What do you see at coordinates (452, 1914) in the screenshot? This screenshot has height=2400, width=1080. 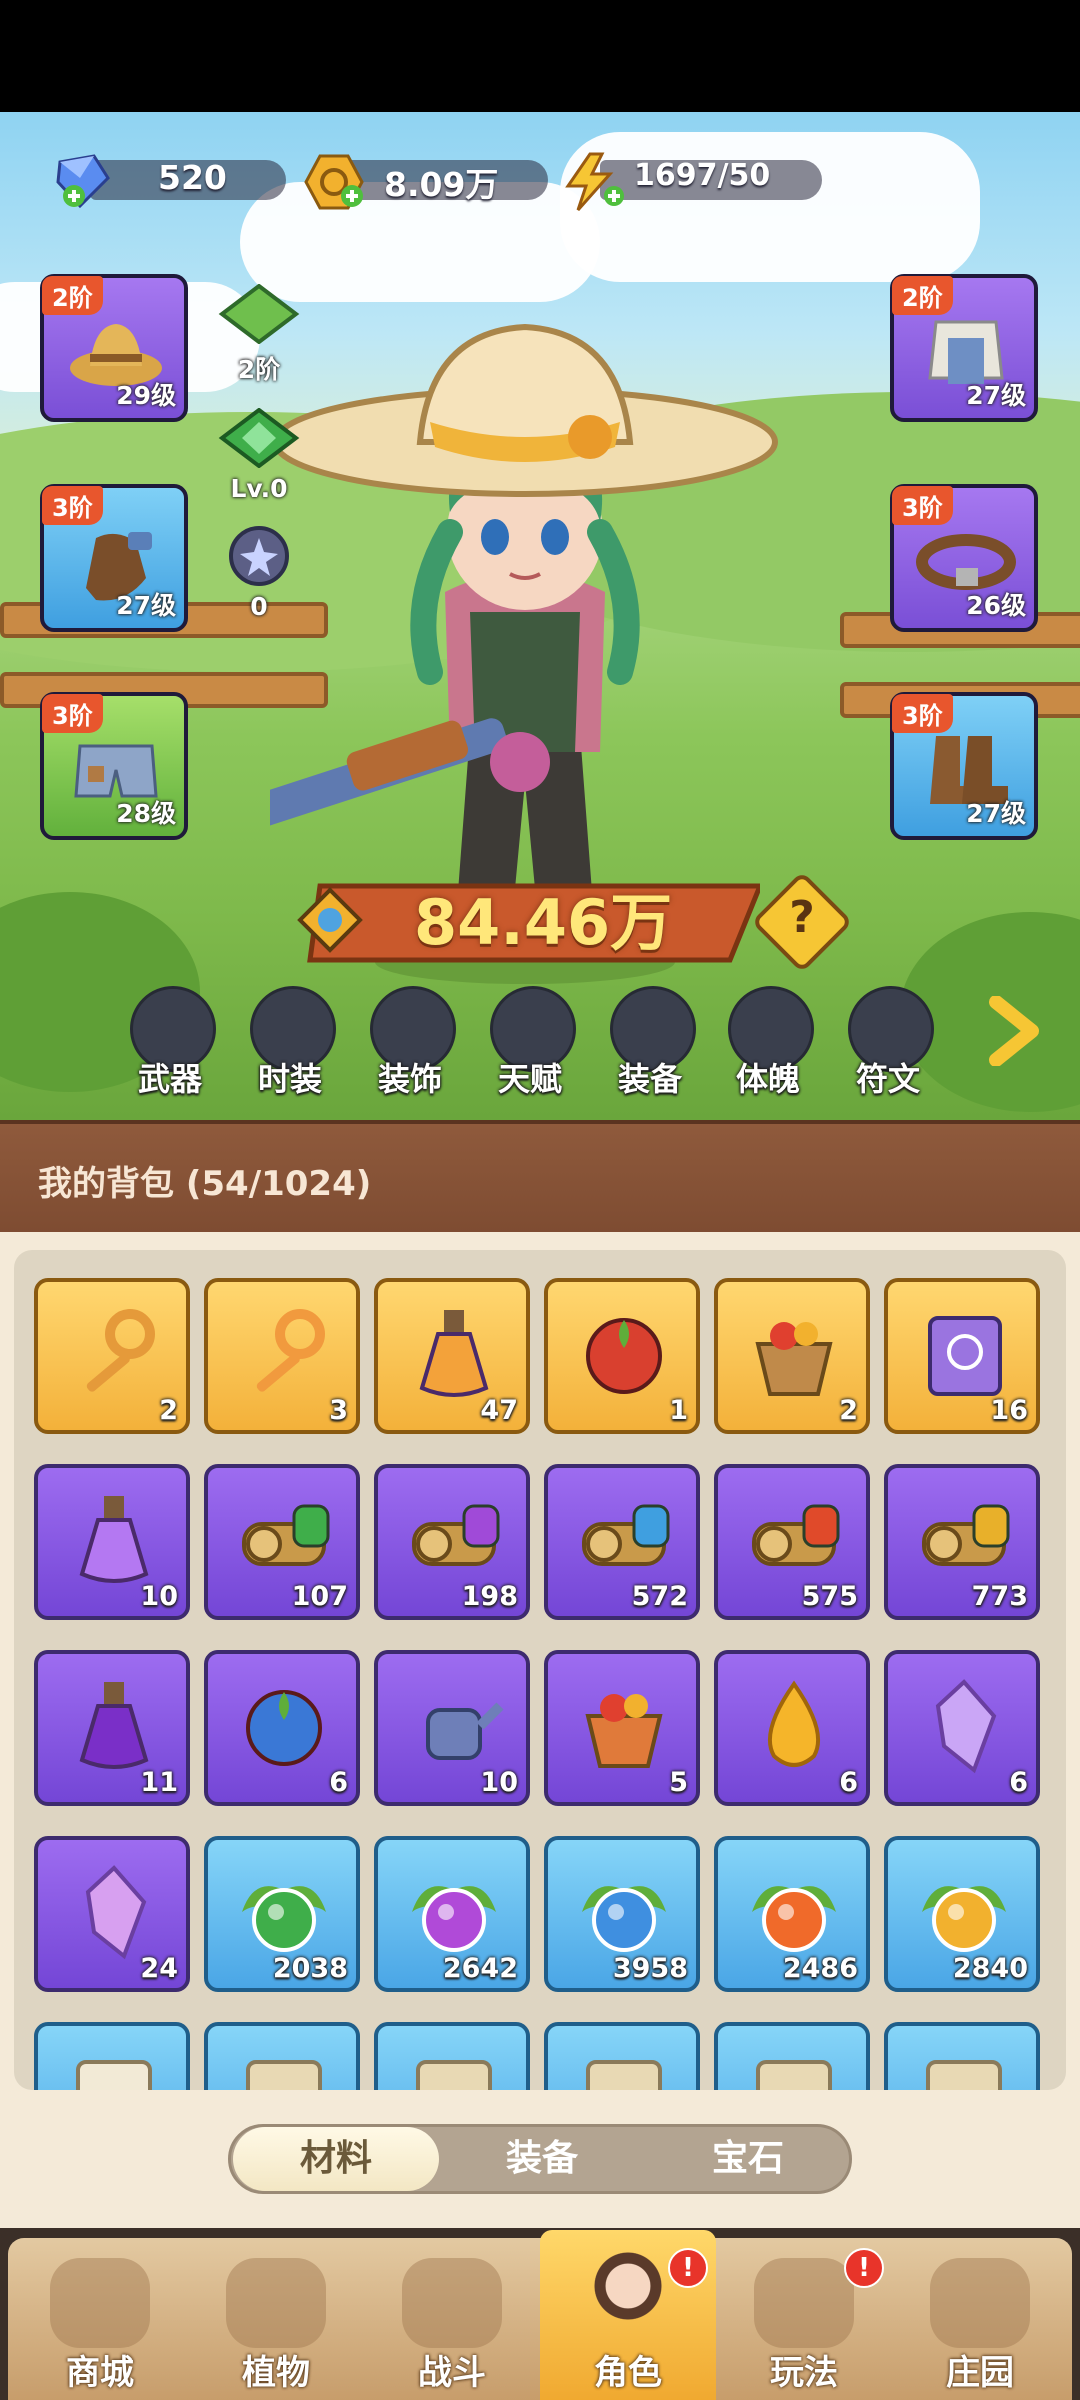 I see `inventory-item: 2642` at bounding box center [452, 1914].